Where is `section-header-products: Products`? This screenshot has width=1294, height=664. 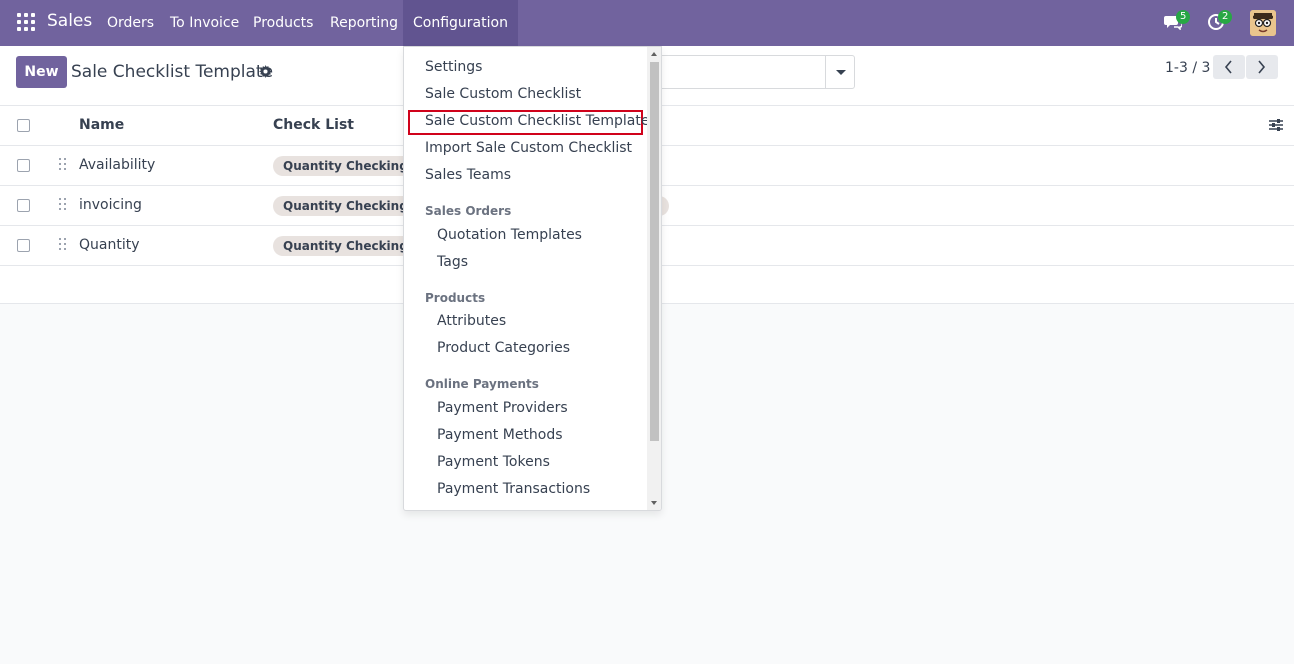
section-header-products: Products is located at coordinates (455, 298).